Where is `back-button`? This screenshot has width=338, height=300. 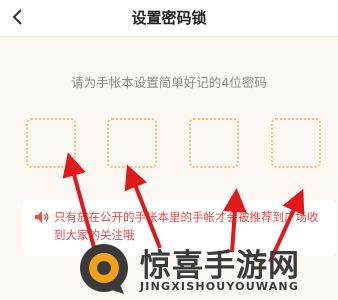 back-button is located at coordinates (18, 17).